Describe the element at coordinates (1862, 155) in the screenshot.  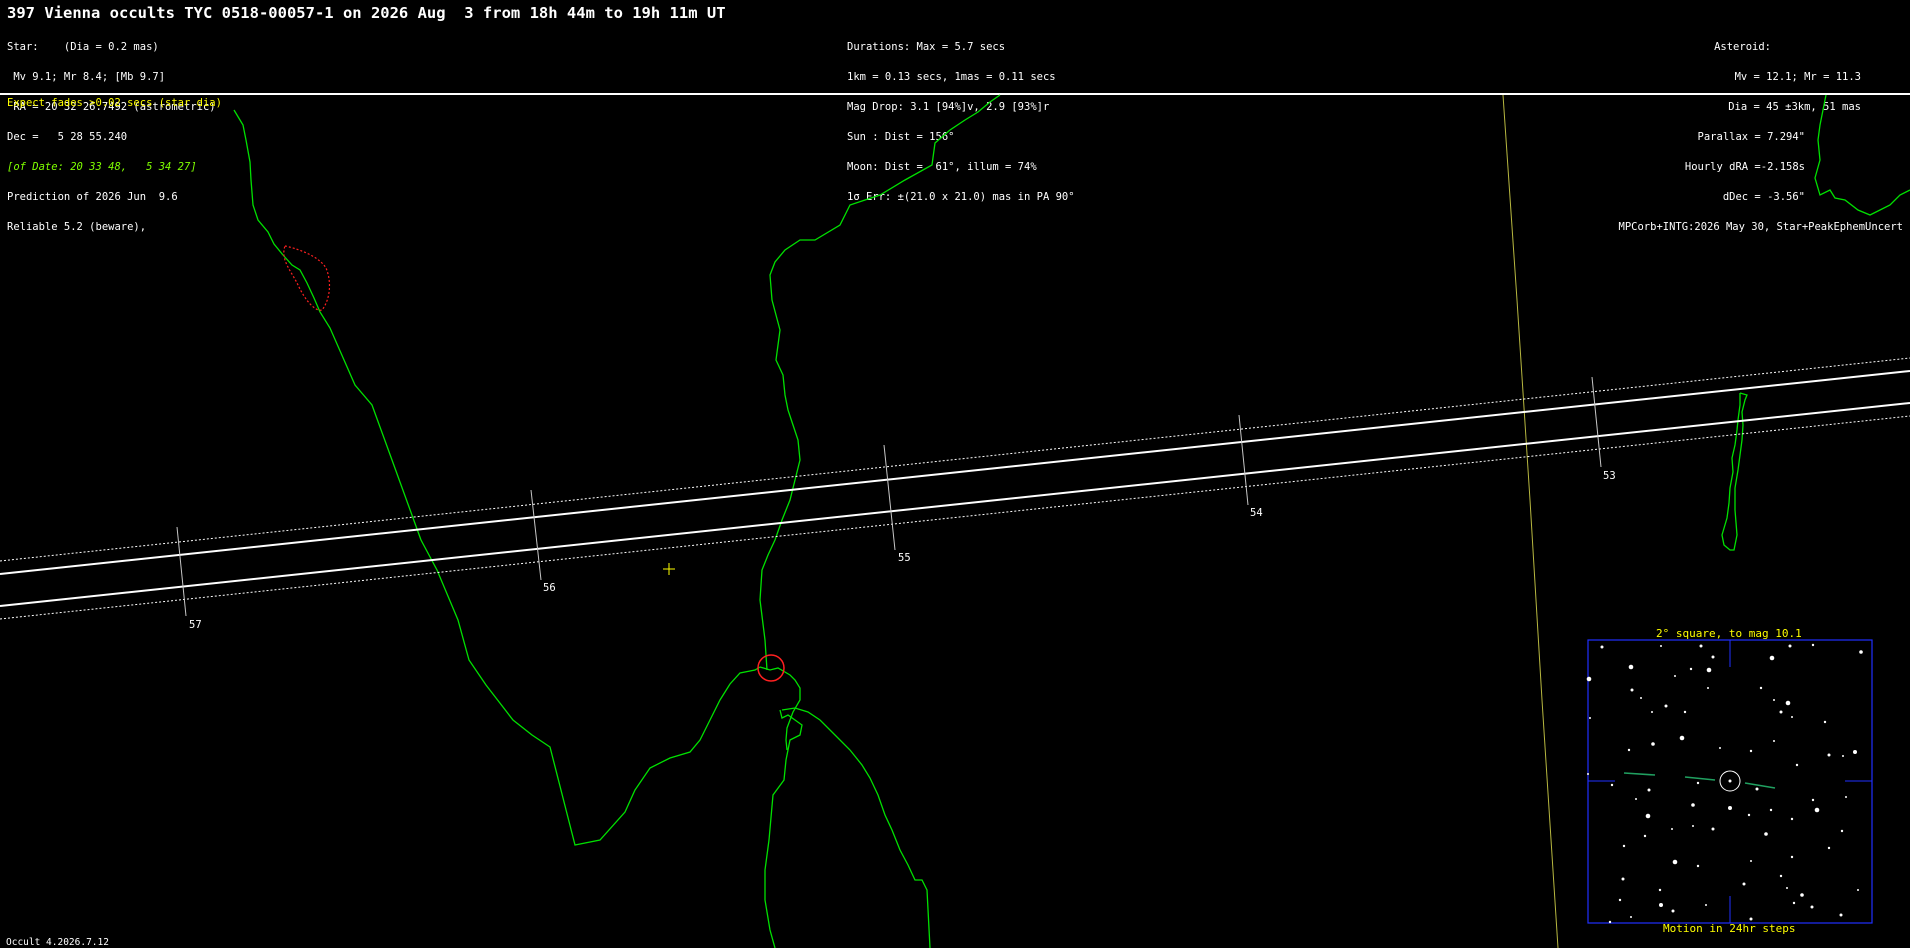
I see `coastline-northeast` at that location.